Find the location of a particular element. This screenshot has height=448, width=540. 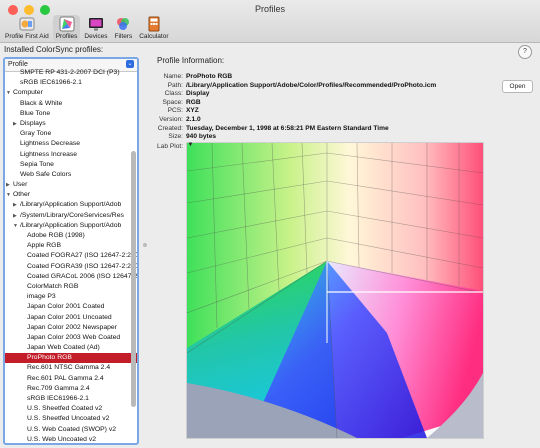

chevron-down-icon: ⌄ is located at coordinates (130, 64).